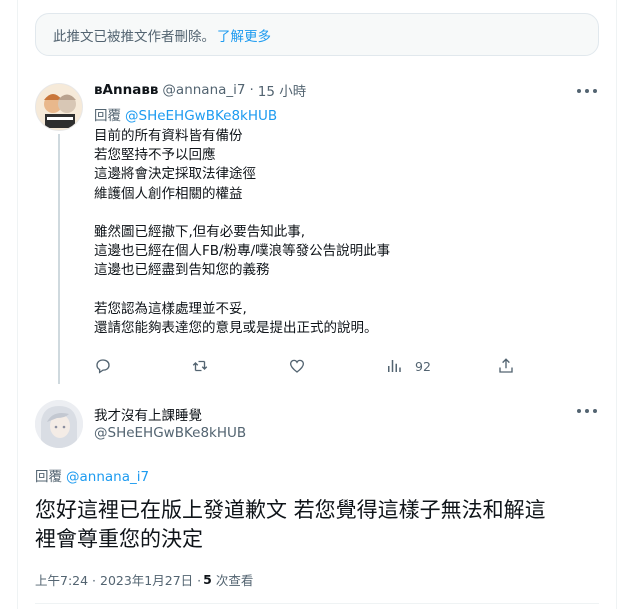  Describe the element at coordinates (107, 477) in the screenshot. I see `reply-to-handle: @annana_i7` at that location.